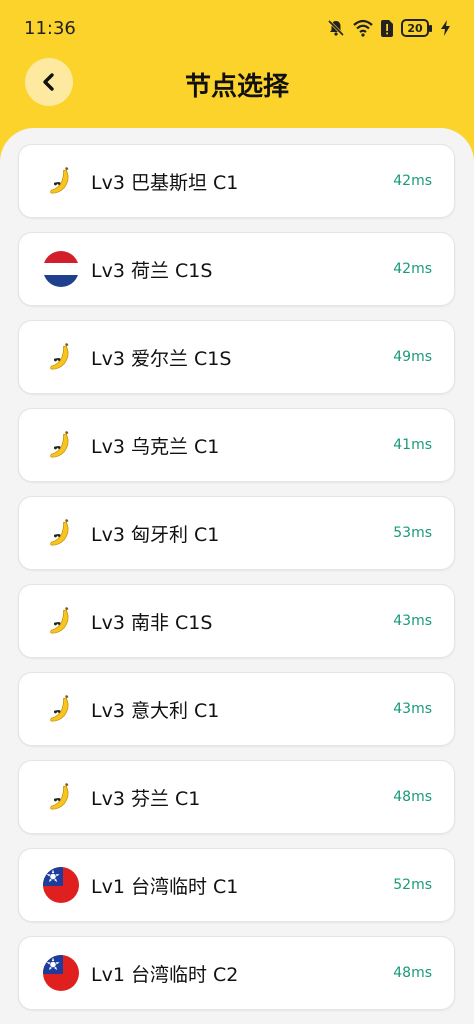 This screenshot has width=474, height=1024. I want to click on node-item: Lv3 荷兰 C1S 42ms, so click(236, 269).